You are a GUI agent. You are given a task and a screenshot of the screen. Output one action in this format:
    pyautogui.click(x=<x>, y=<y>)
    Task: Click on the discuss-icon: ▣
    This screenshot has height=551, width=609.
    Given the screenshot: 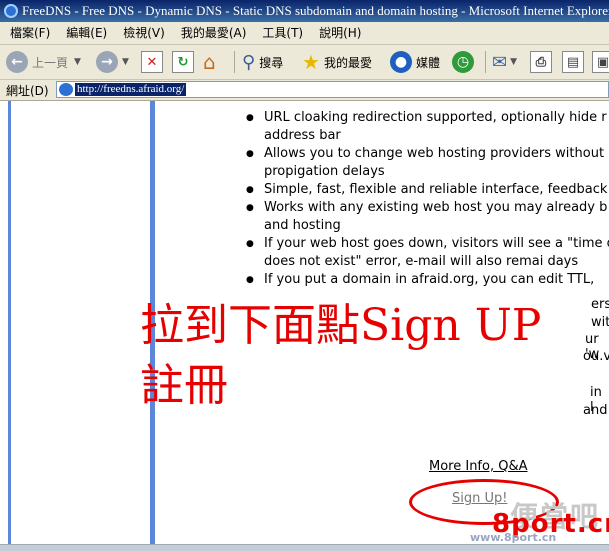 What is the action you would take?
    pyautogui.click(x=600, y=62)
    